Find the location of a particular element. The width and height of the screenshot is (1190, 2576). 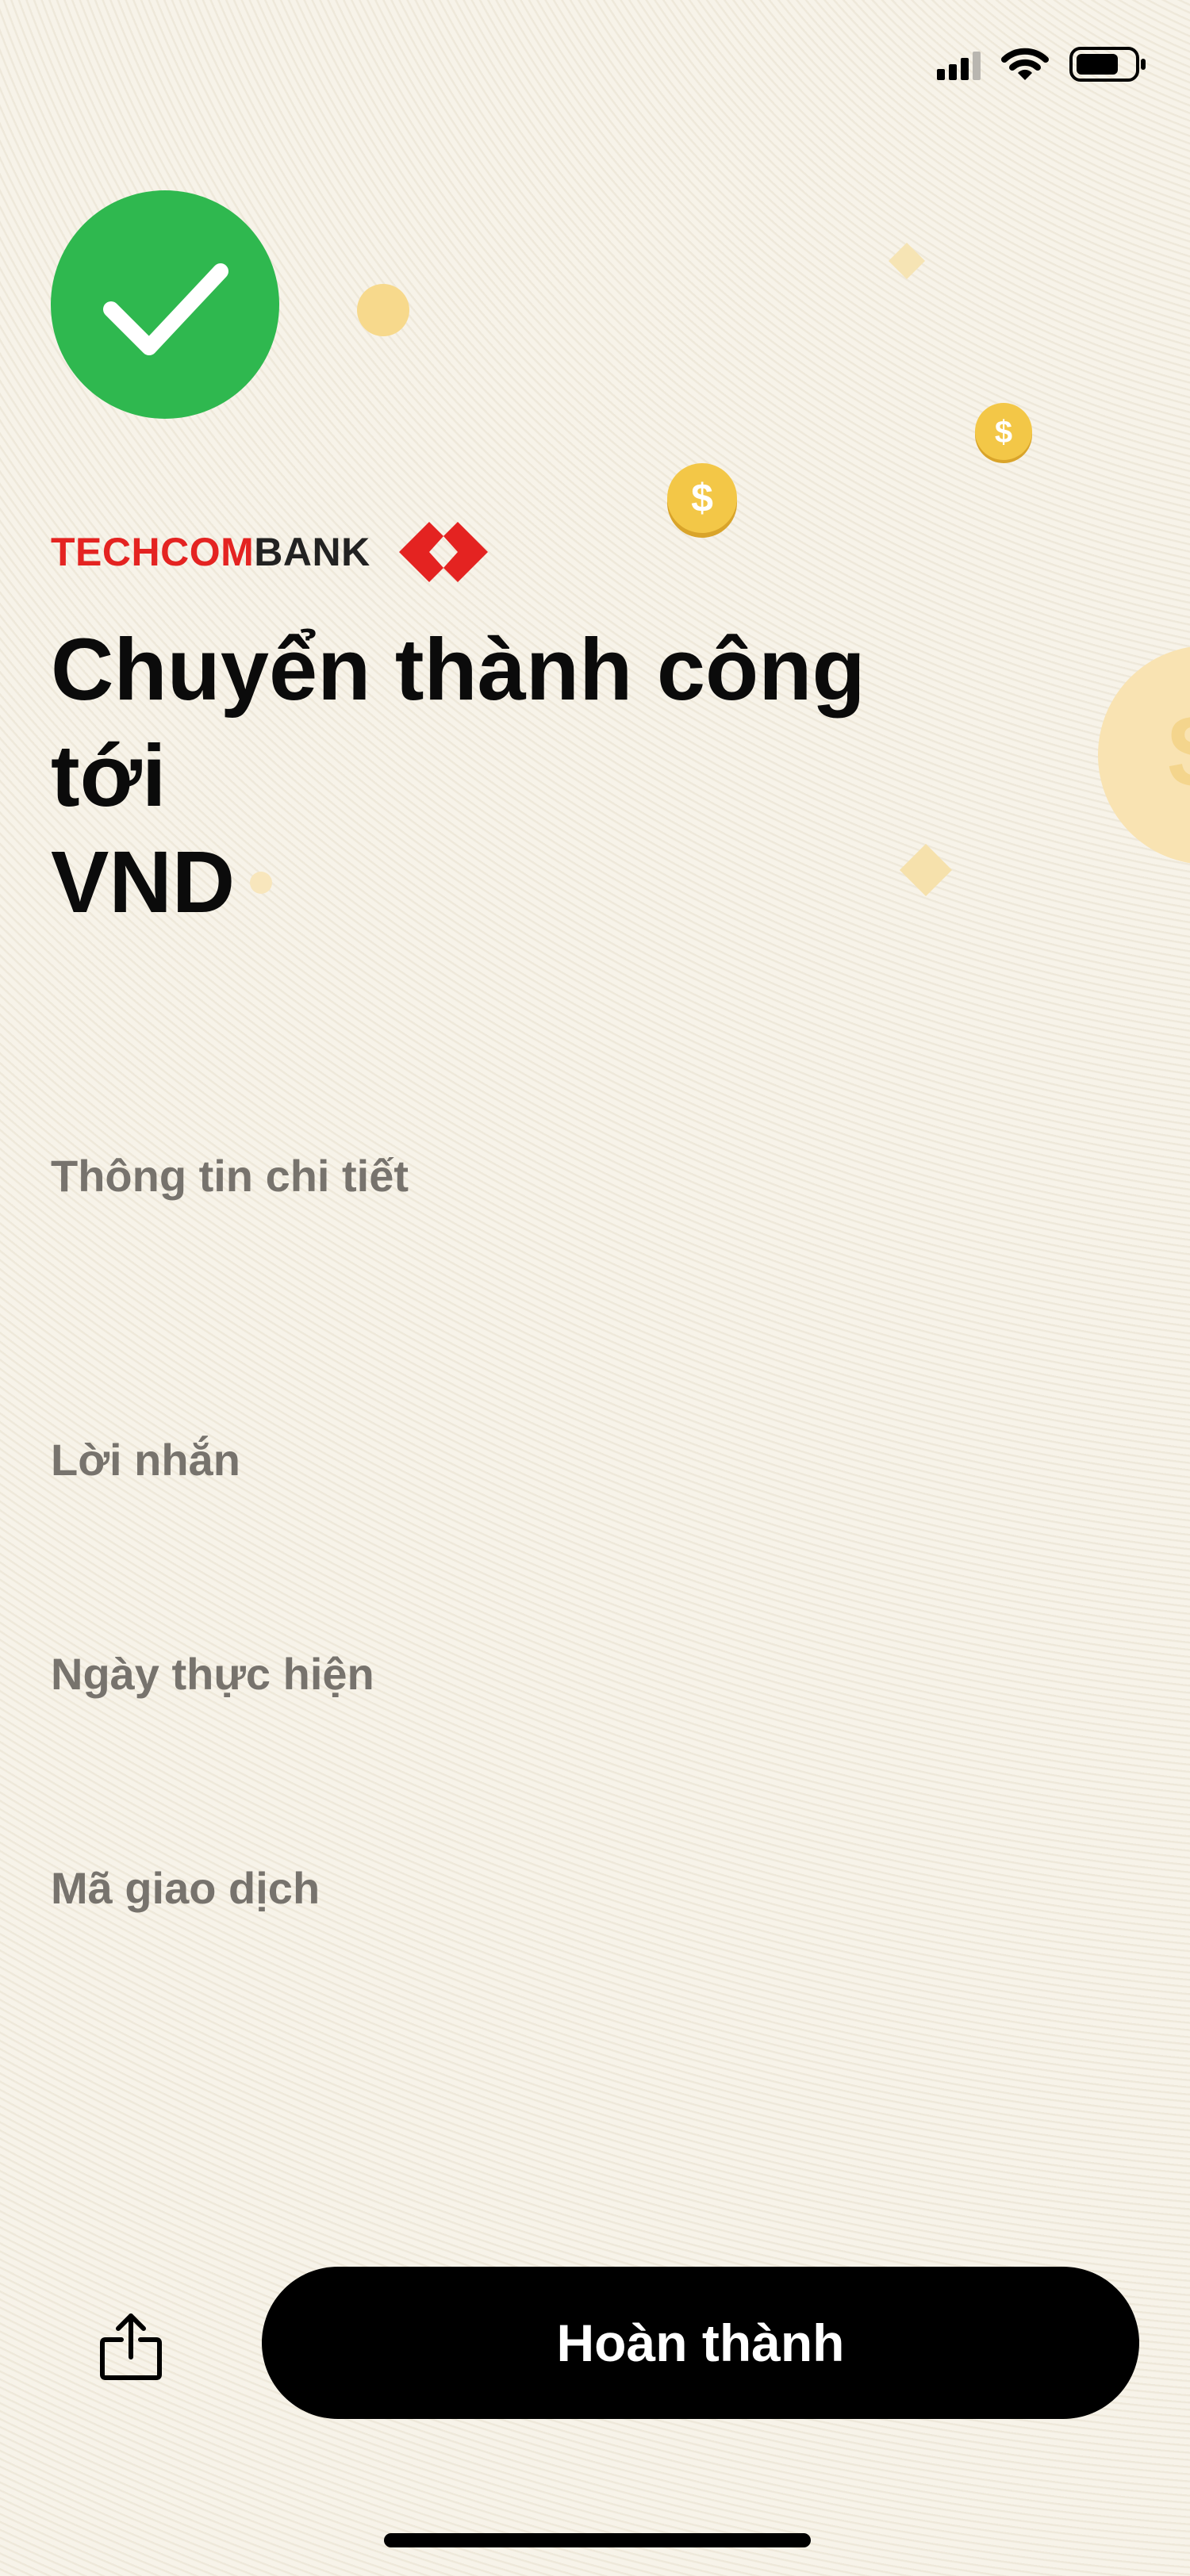

message-label: Lời nhắn is located at coordinates (145, 1460).